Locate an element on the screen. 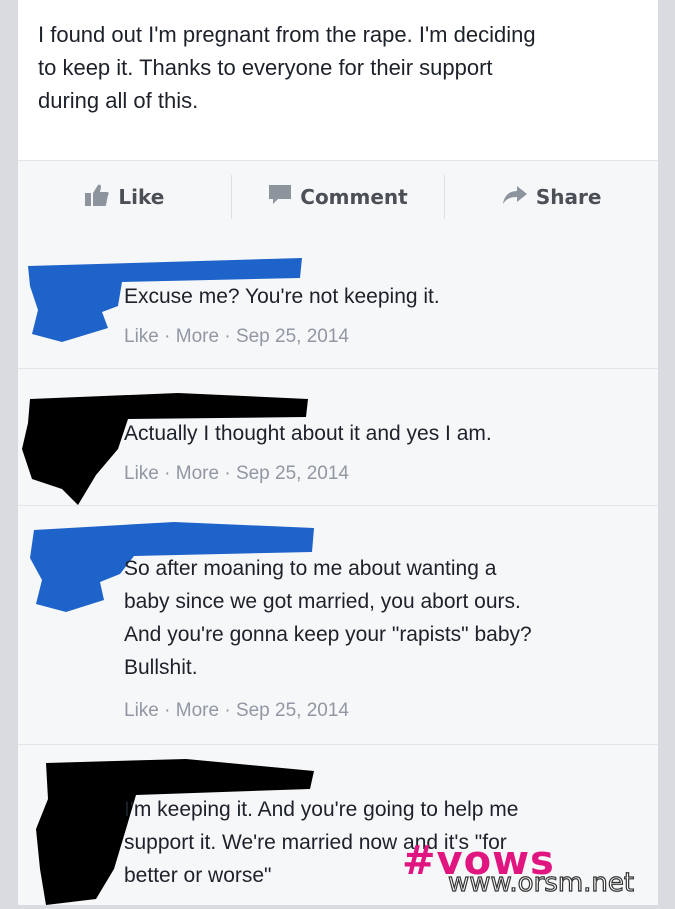 This screenshot has width=675, height=909. share-button: Share is located at coordinates (551, 197).